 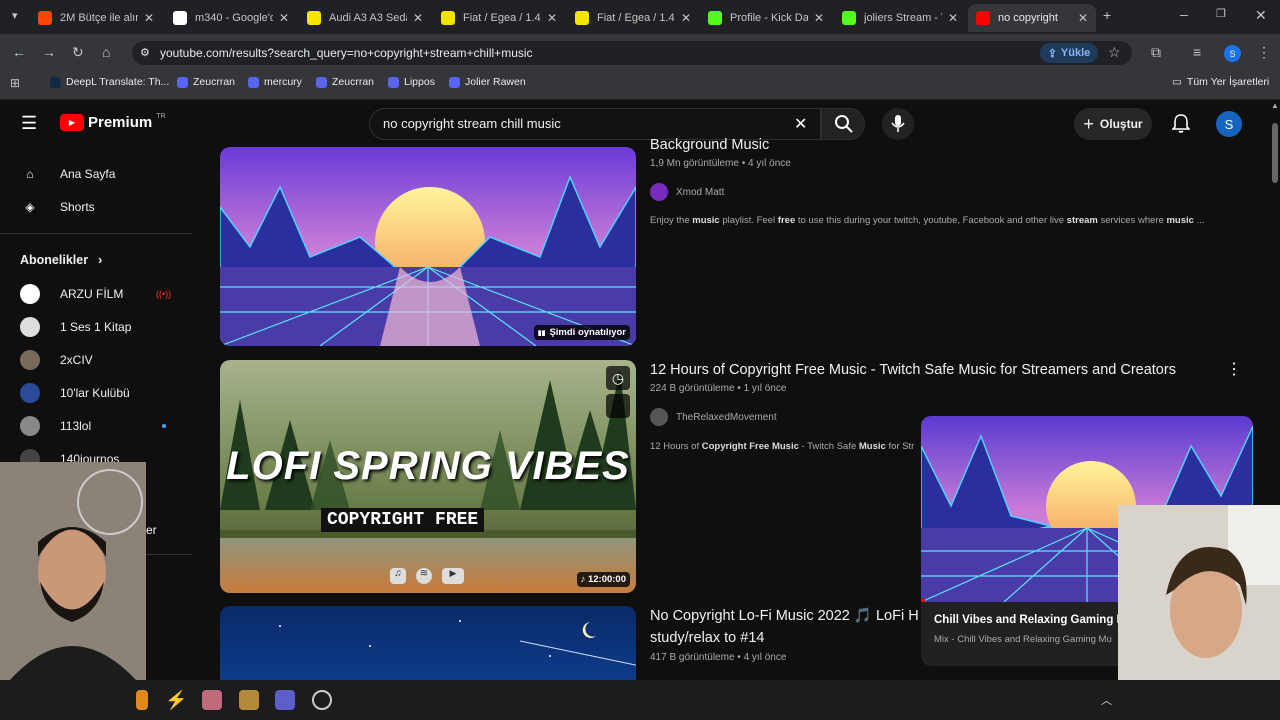 I want to click on notifications-bell-icon, so click(x=1181, y=124).